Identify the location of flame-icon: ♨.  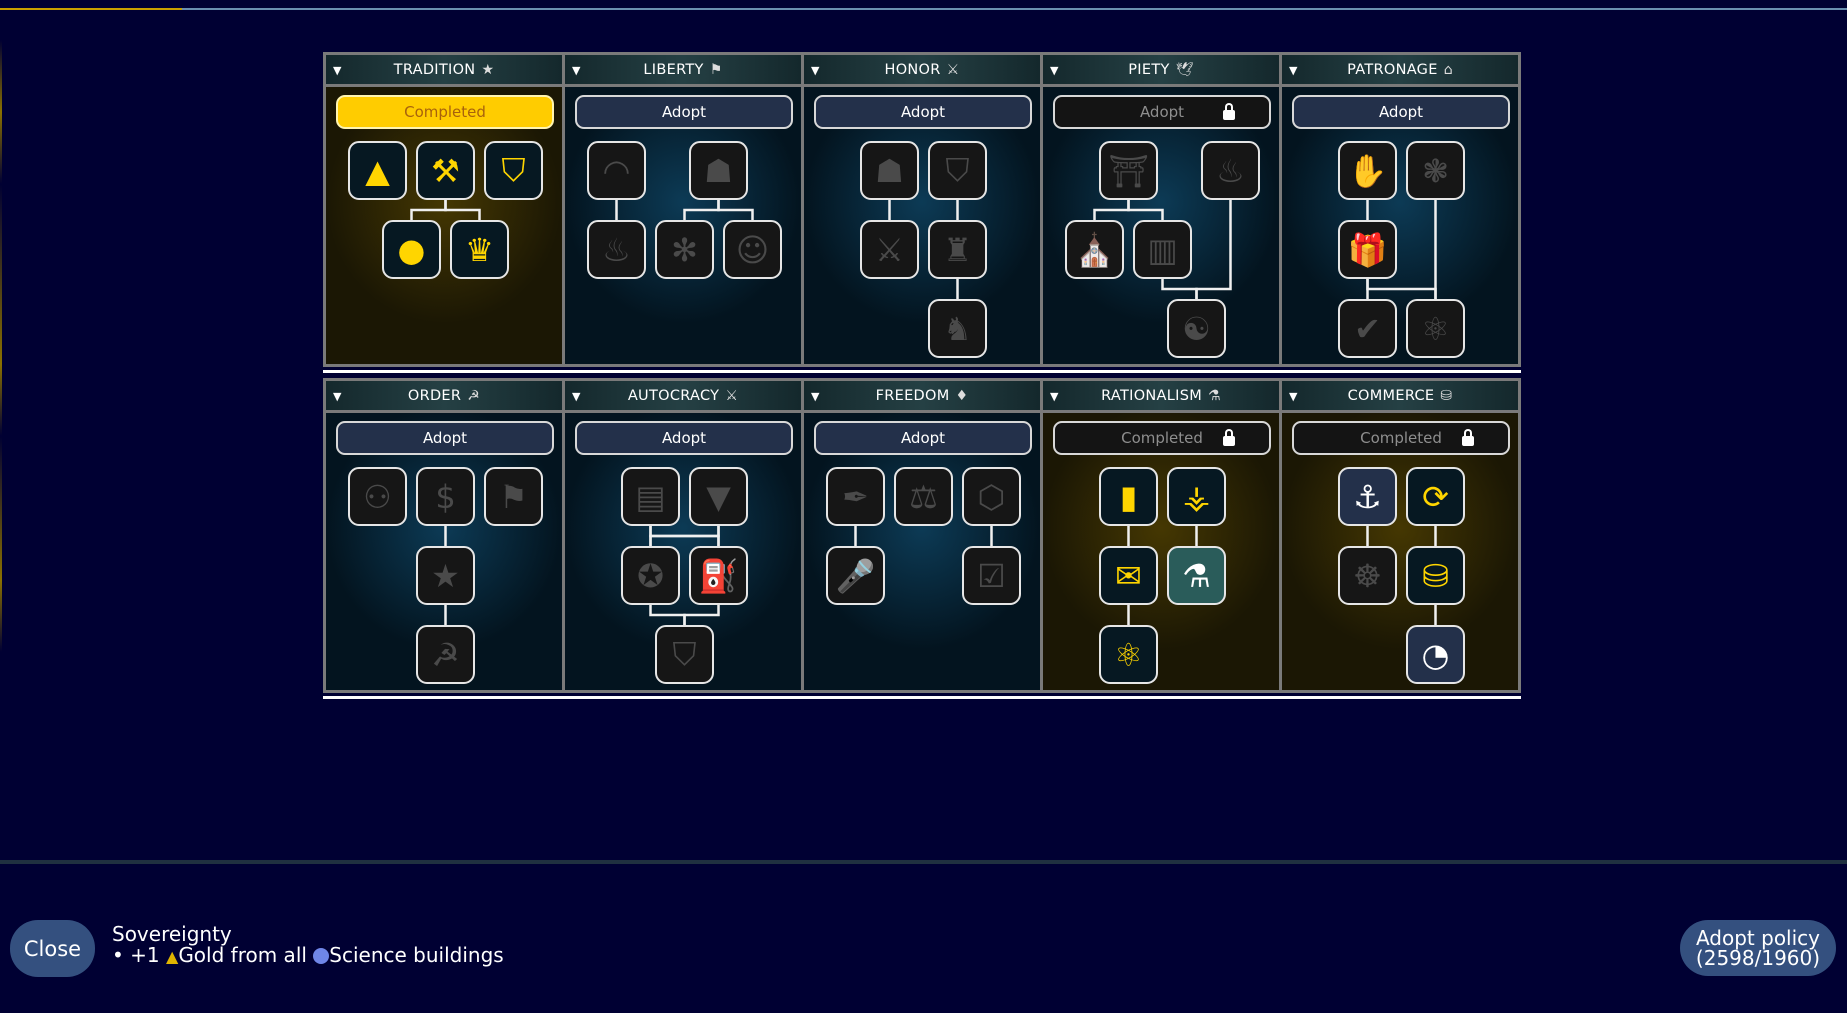
(1230, 170).